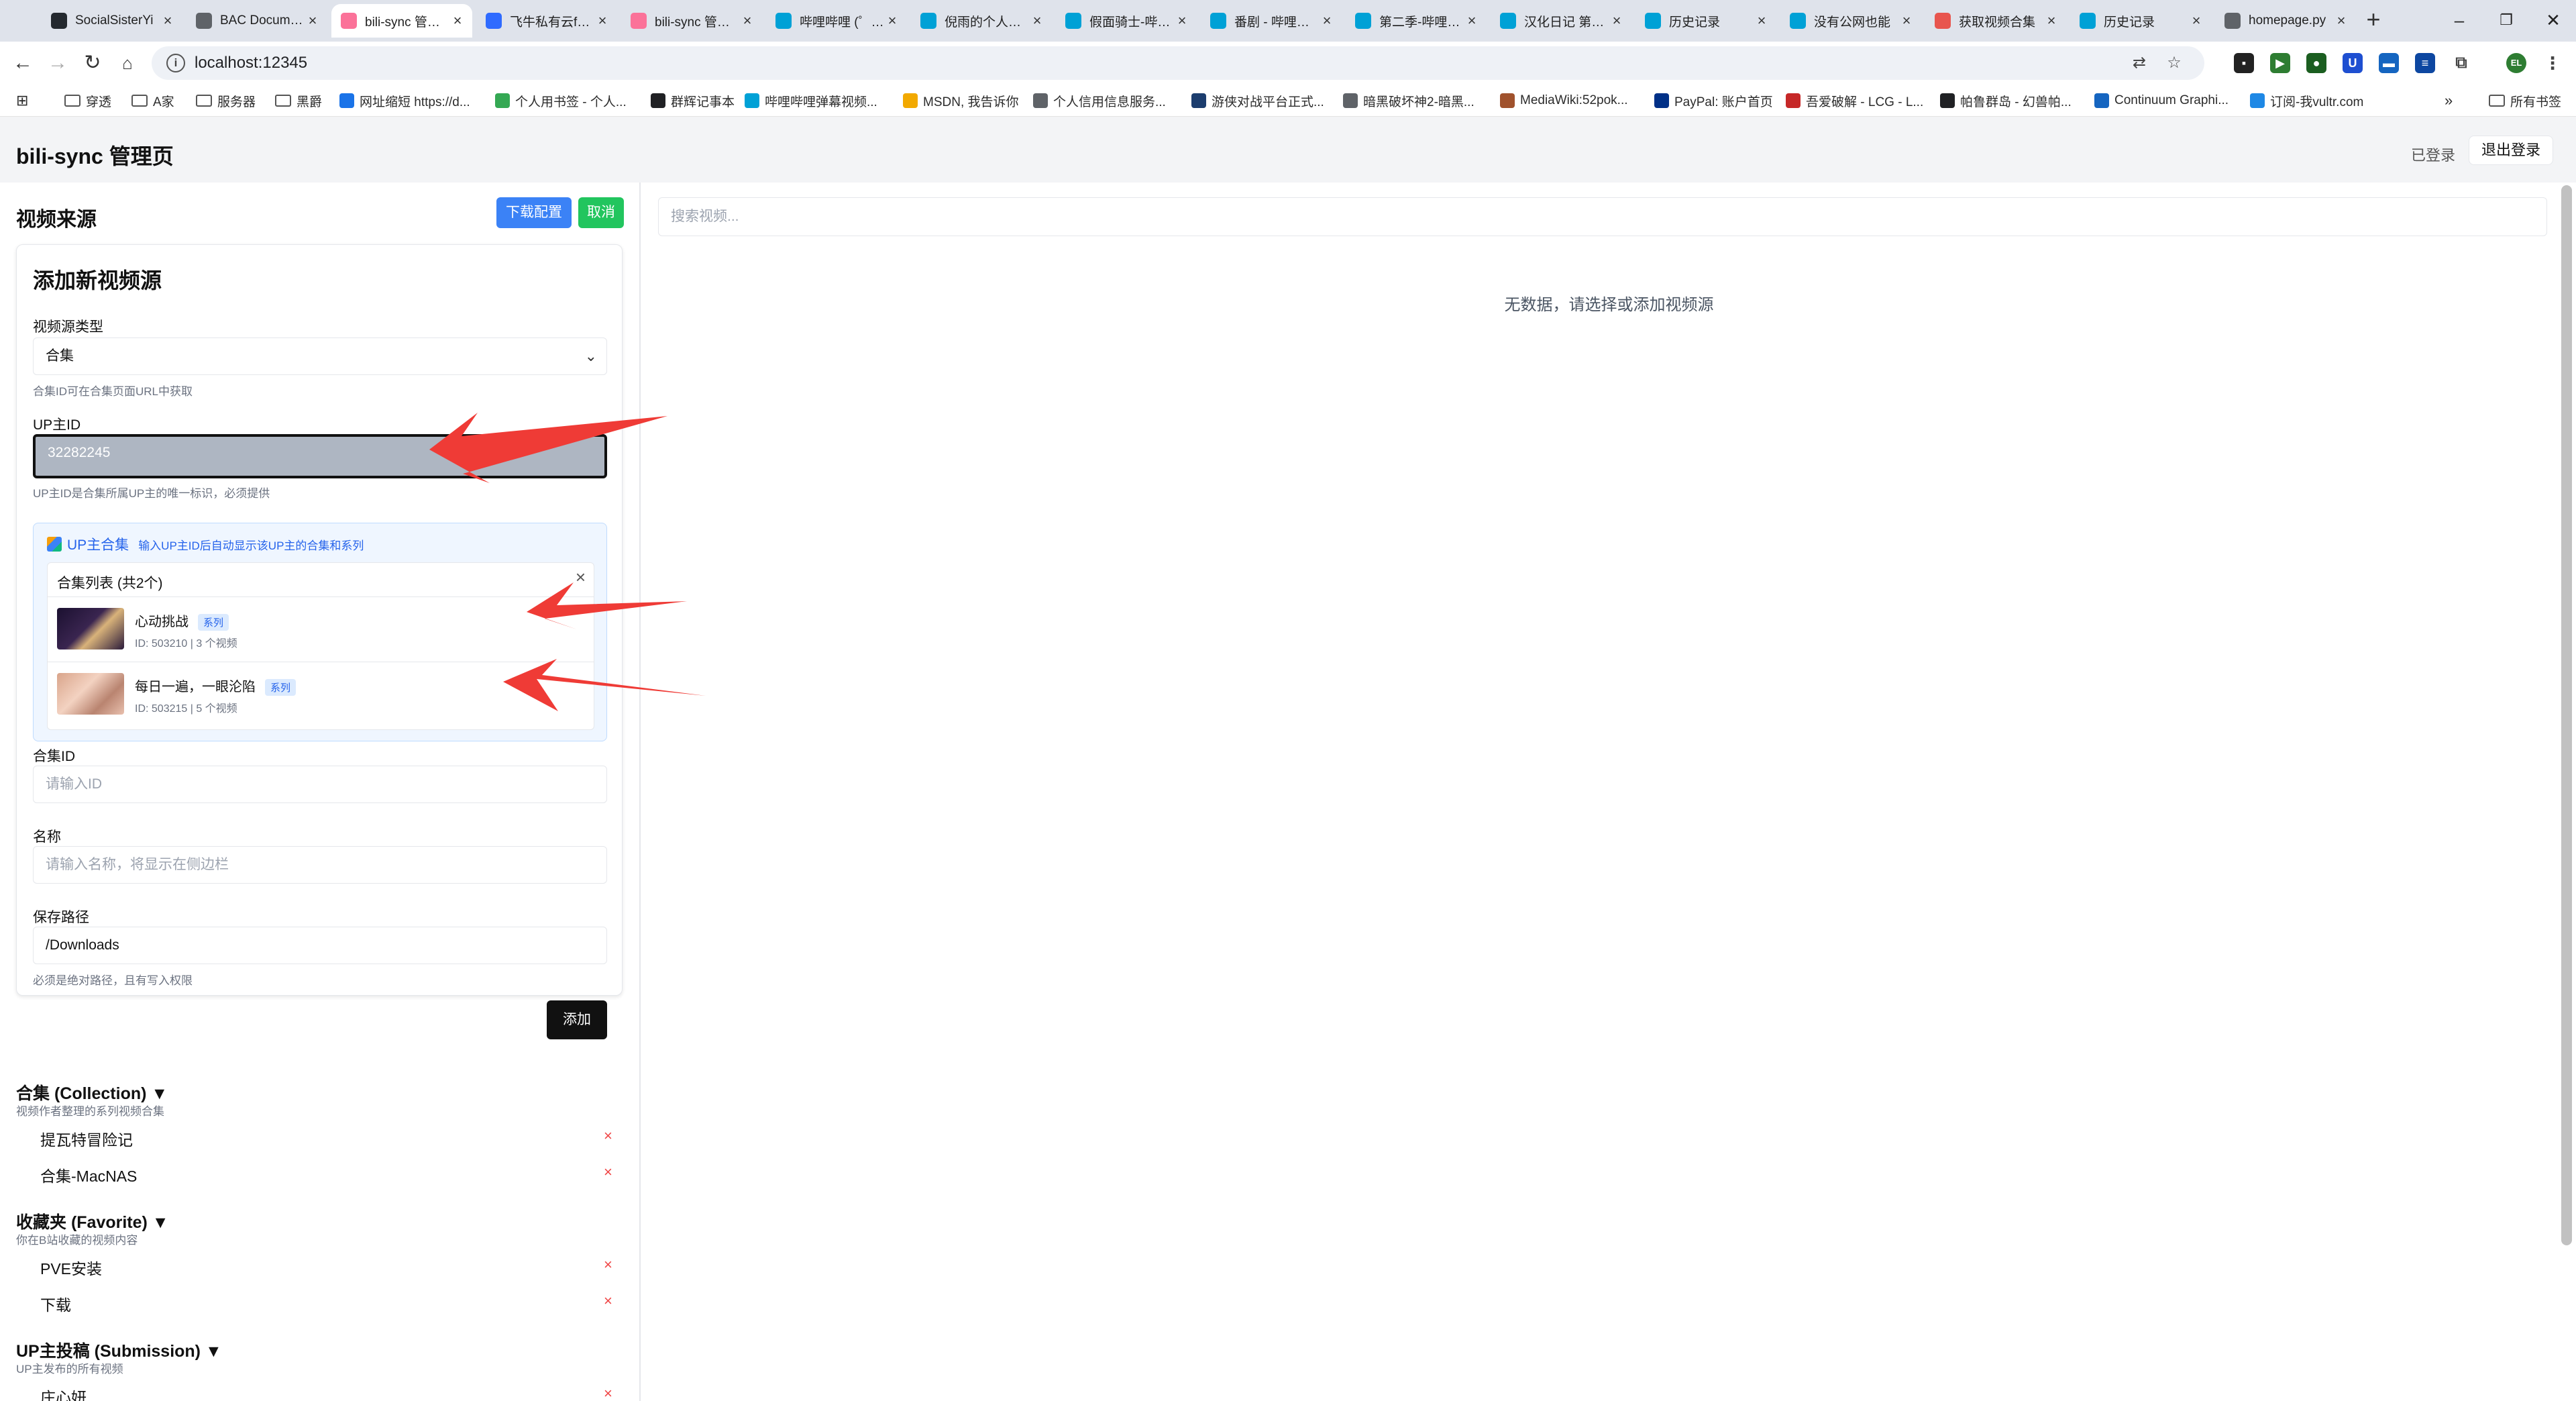 This screenshot has height=1401, width=2576. What do you see at coordinates (567, 562) in the screenshot?
I see `annotation-arrows` at bounding box center [567, 562].